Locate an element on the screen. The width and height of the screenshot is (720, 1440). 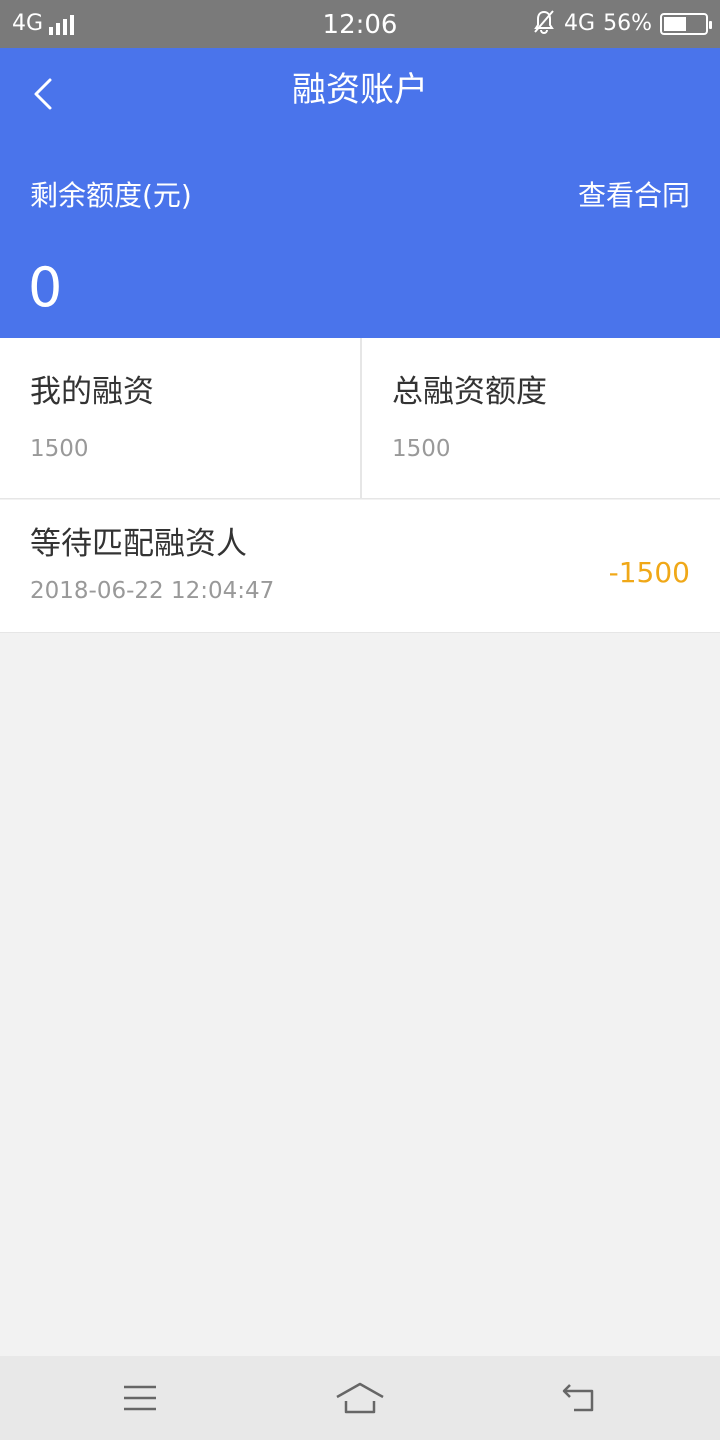
stat-label: 总融资额度 is located at coordinates (469, 392).